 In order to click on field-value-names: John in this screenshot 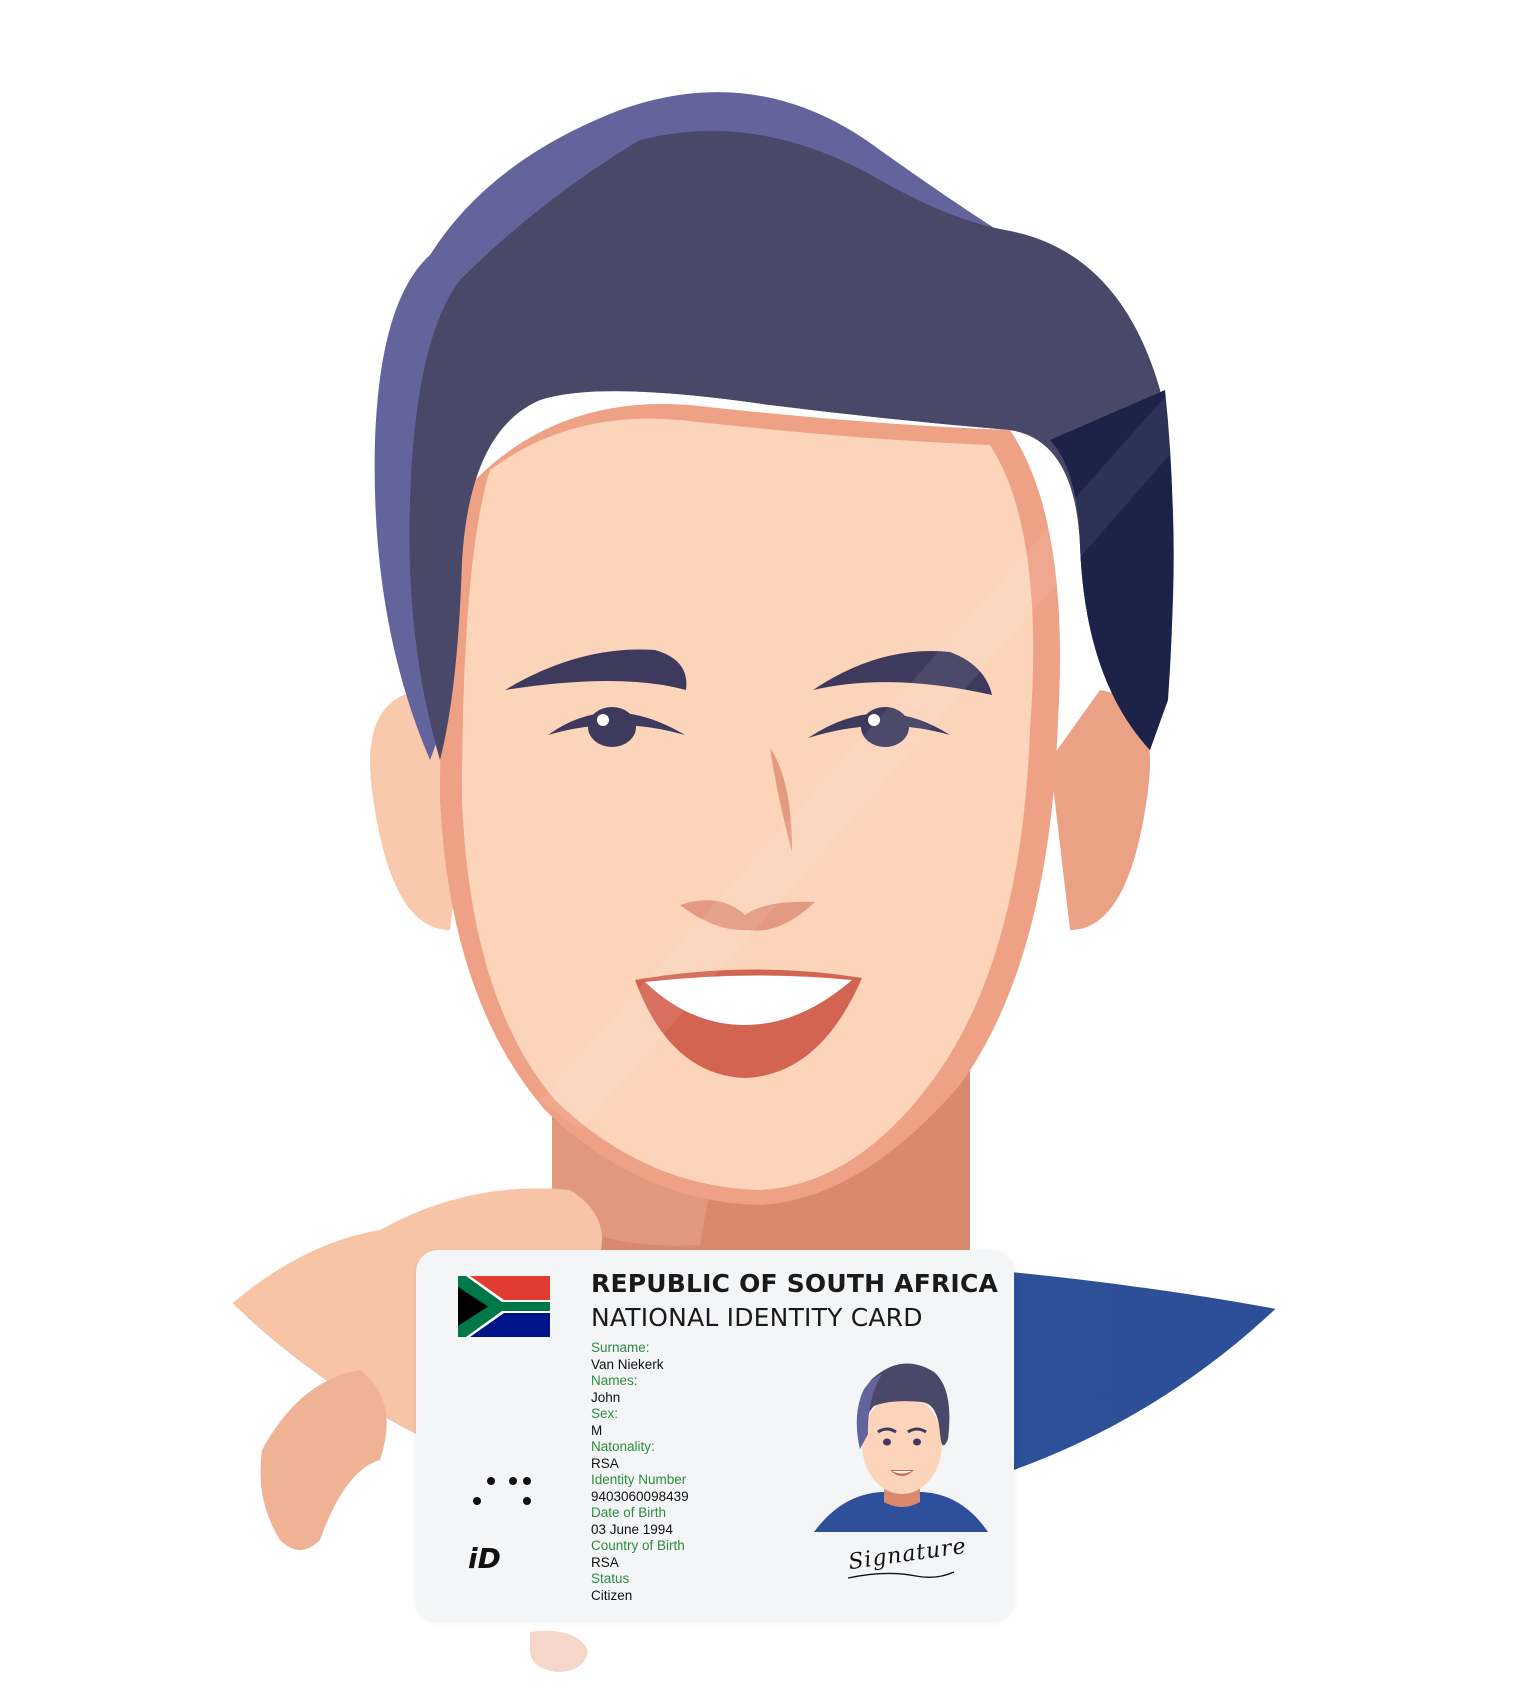, I will do `click(606, 1397)`.